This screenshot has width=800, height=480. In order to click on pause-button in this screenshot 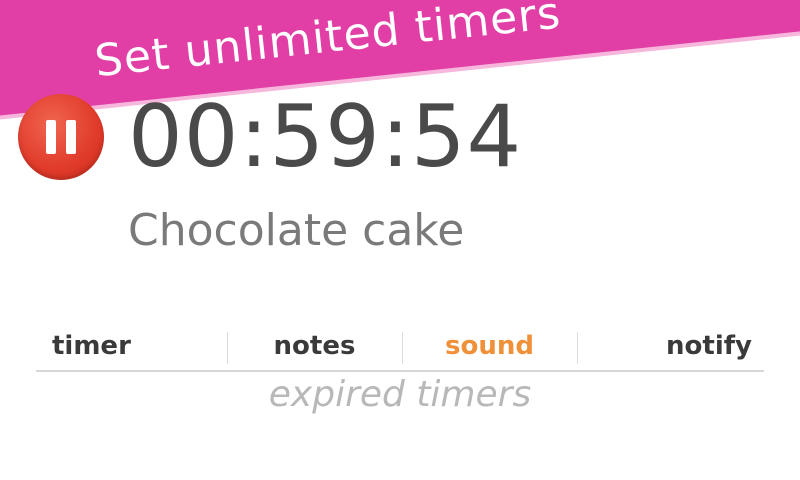, I will do `click(61, 137)`.